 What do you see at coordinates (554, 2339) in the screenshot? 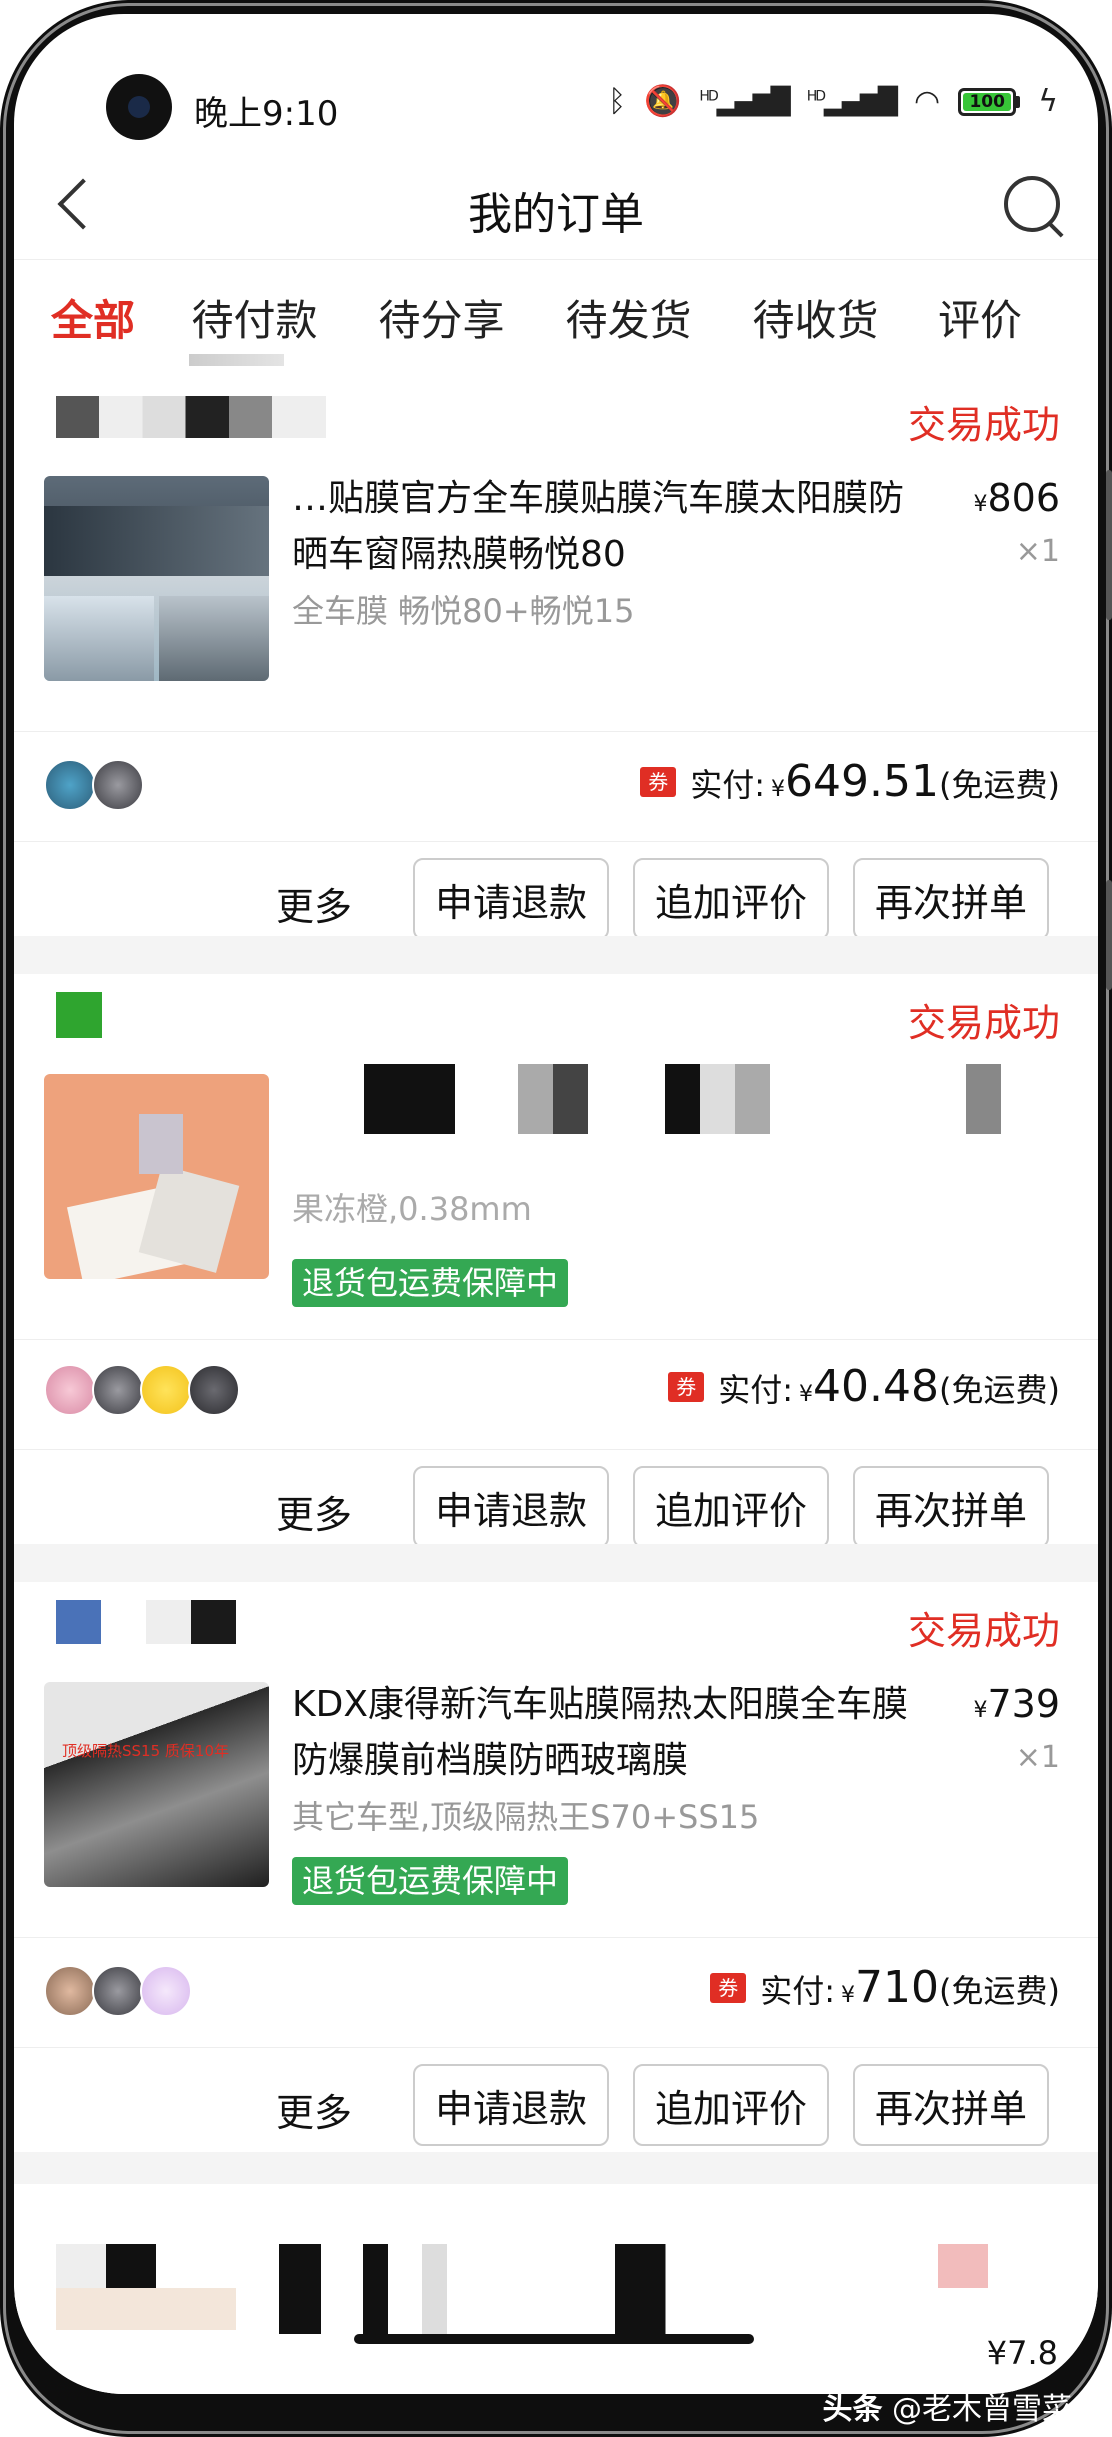
I see `home-indicator` at bounding box center [554, 2339].